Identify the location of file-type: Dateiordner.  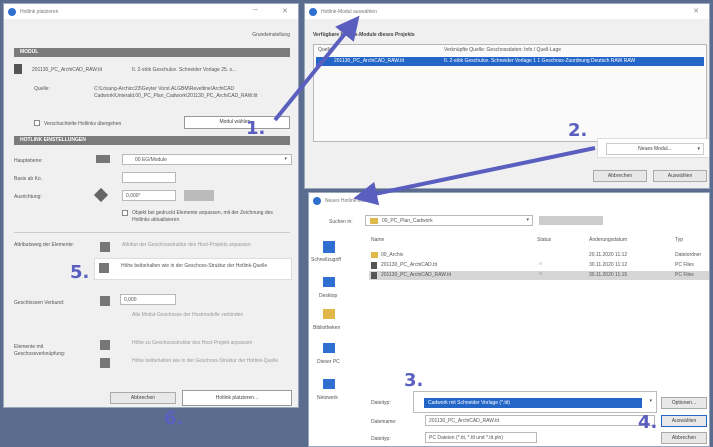
(688, 255).